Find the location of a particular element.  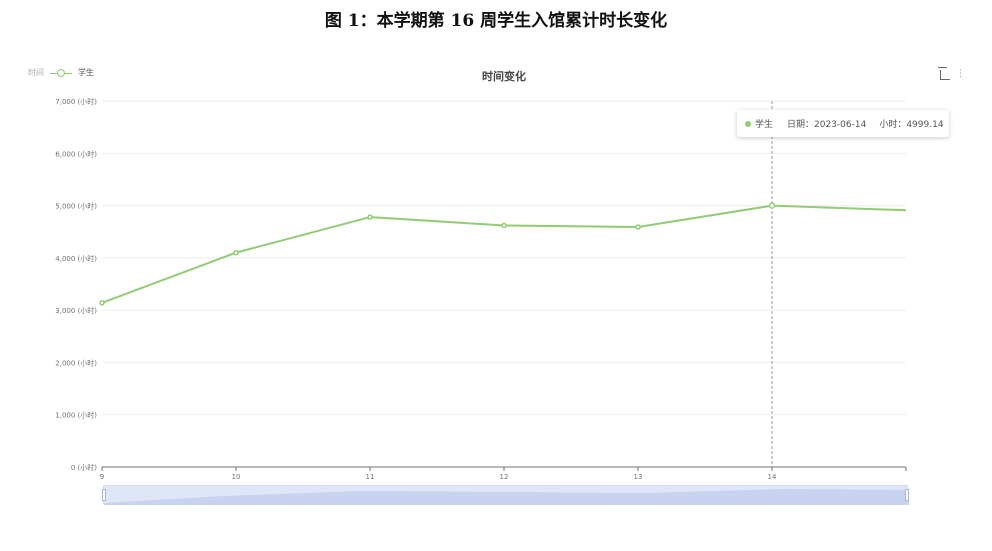

tooltip-date: 日期：2023-06-14 is located at coordinates (827, 125).